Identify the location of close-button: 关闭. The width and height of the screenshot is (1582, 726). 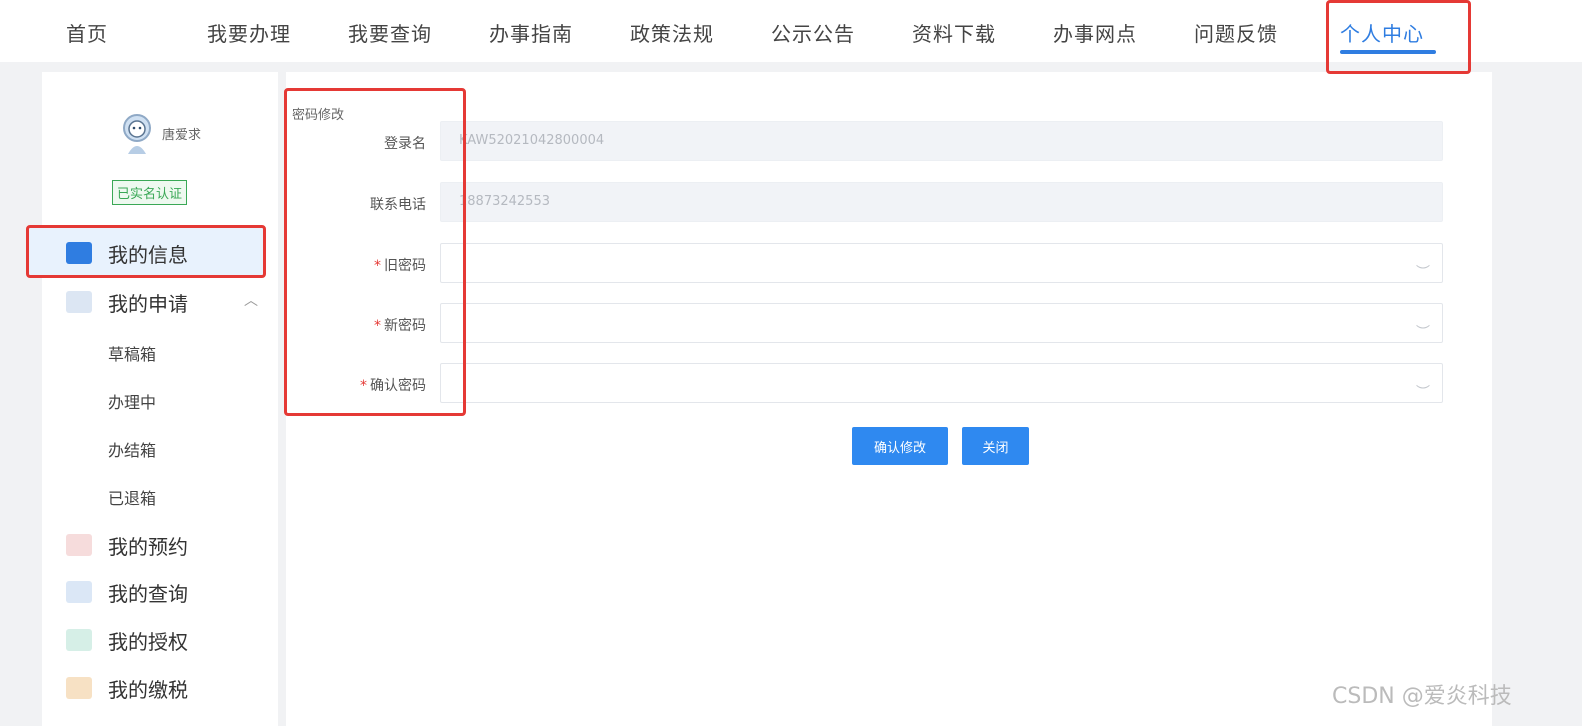
(995, 446).